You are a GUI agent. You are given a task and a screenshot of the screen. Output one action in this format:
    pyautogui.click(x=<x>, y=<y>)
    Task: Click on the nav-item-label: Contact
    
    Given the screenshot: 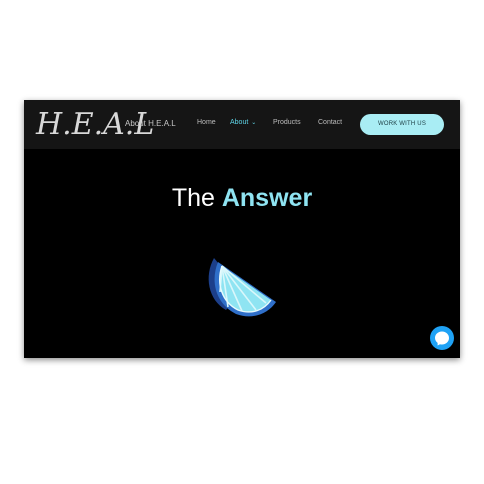 What is the action you would take?
    pyautogui.click(x=330, y=122)
    